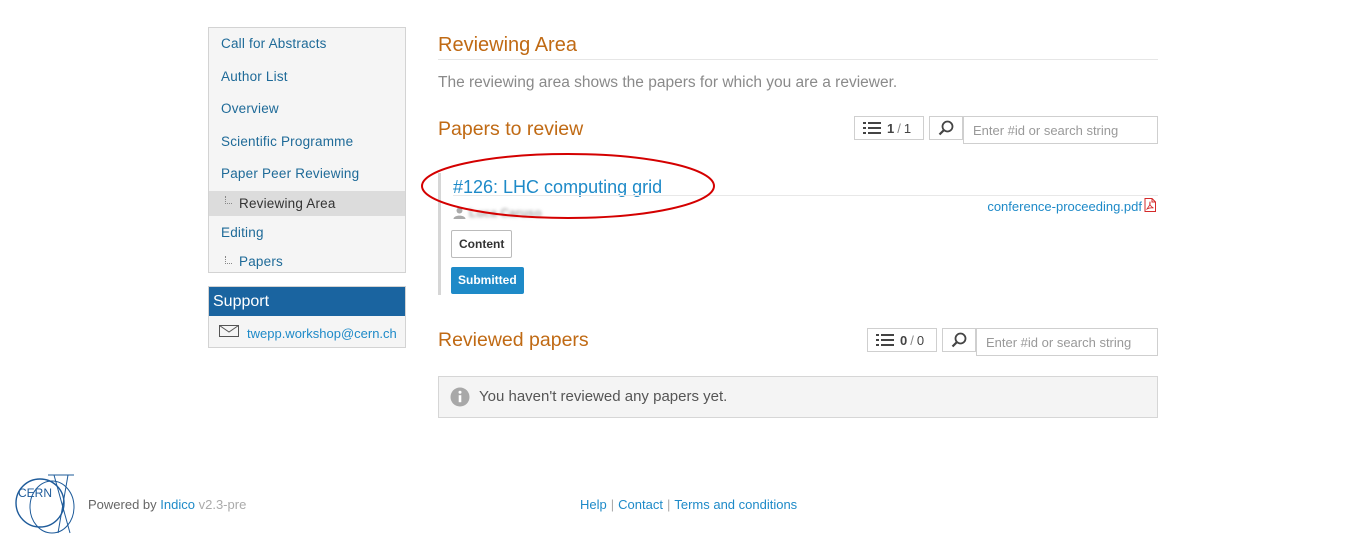 Image resolution: width=1356 pixels, height=552 pixels. I want to click on menu-item-editing: Editing, so click(307, 233).